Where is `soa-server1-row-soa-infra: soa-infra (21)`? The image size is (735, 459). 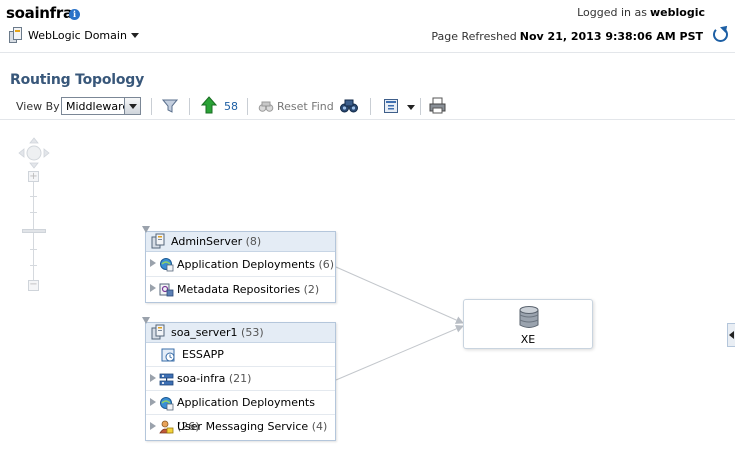 soa-server1-row-soa-infra: soa-infra (21) is located at coordinates (240, 379).